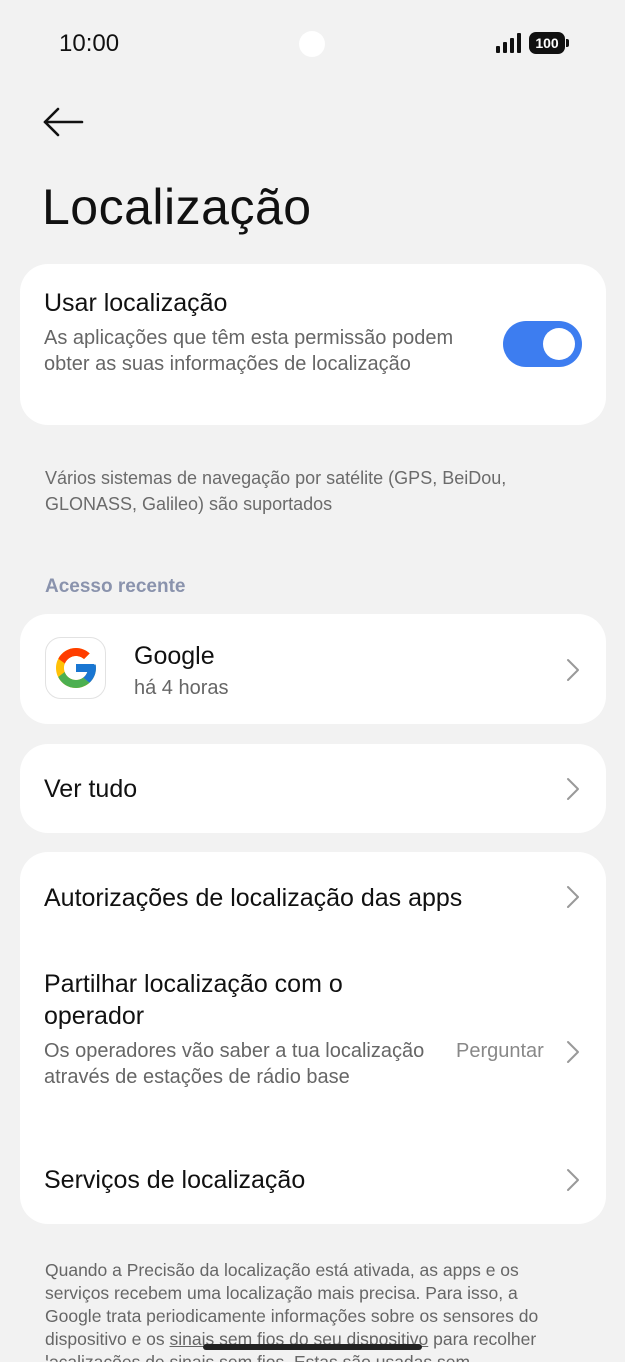 This screenshot has height=1362, width=625. What do you see at coordinates (313, 788) in the screenshot?
I see `see-all-button: Ver tudo` at bounding box center [313, 788].